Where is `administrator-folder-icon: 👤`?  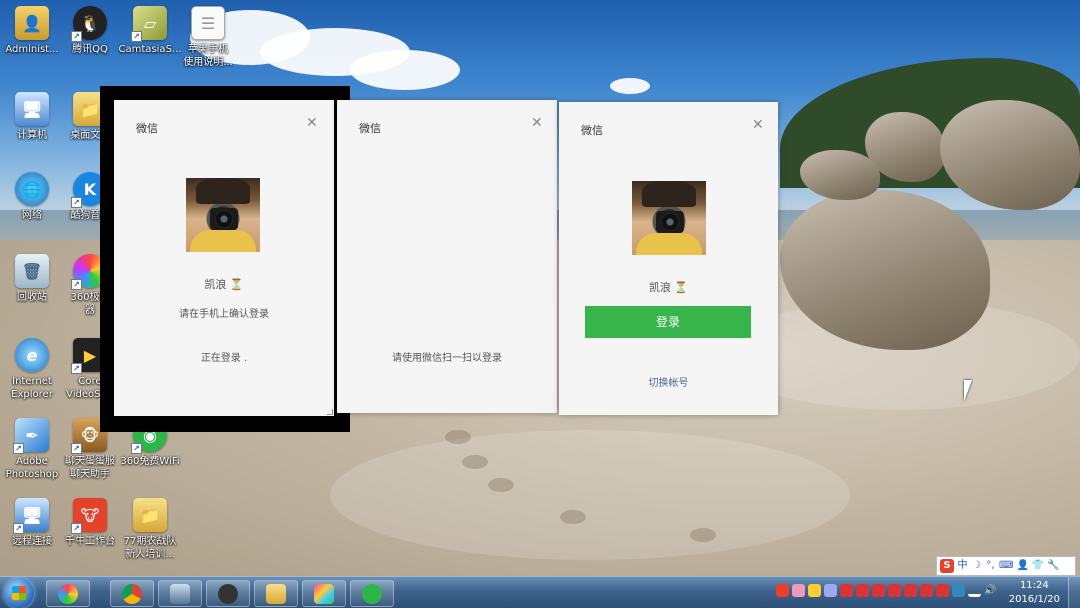
administrator-folder-icon: 👤 is located at coordinates (32, 23).